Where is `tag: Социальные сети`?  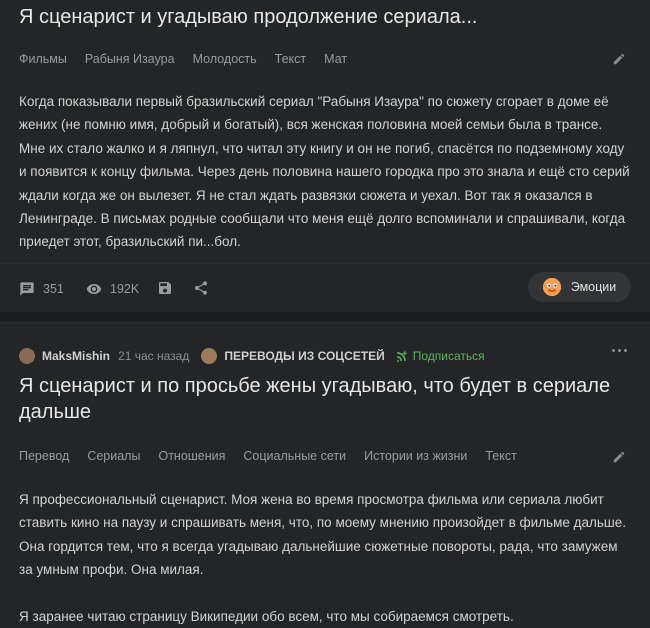
tag: Социальные сети is located at coordinates (294, 456).